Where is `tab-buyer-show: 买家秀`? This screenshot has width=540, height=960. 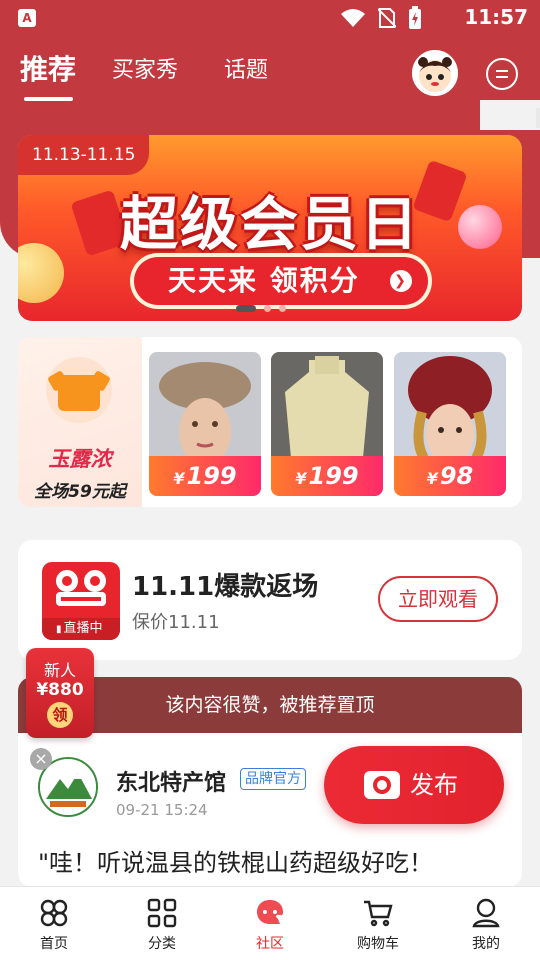 tab-buyer-show: 买家秀 is located at coordinates (145, 68).